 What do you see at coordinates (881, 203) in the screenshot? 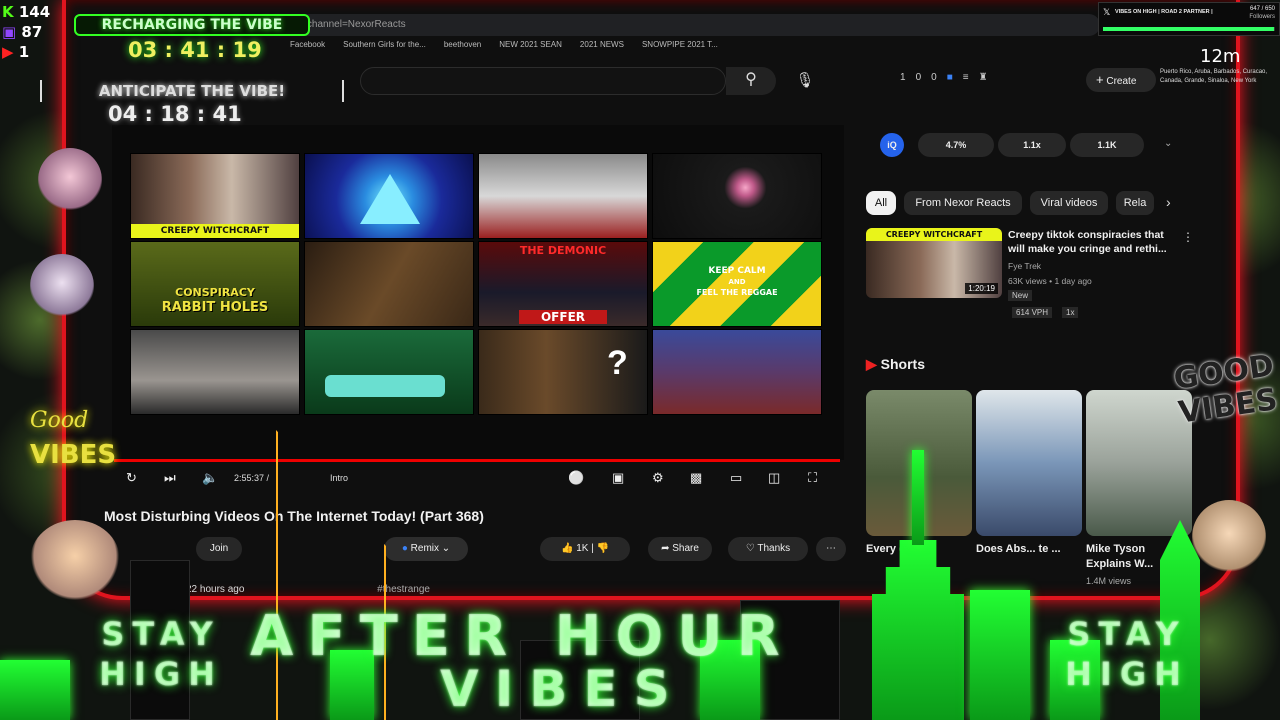
I see `chip-all: All` at bounding box center [881, 203].